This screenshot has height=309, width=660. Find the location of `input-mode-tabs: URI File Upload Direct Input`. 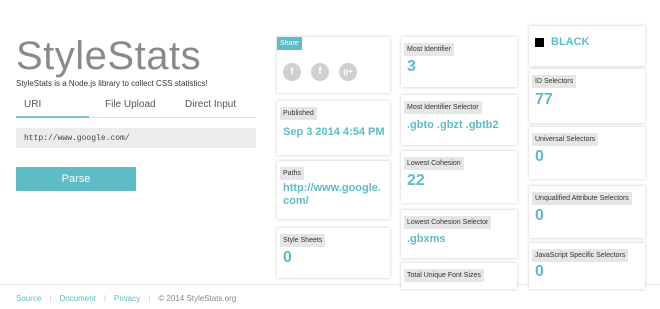

input-mode-tabs: URI File Upload Direct Input is located at coordinates (136, 108).